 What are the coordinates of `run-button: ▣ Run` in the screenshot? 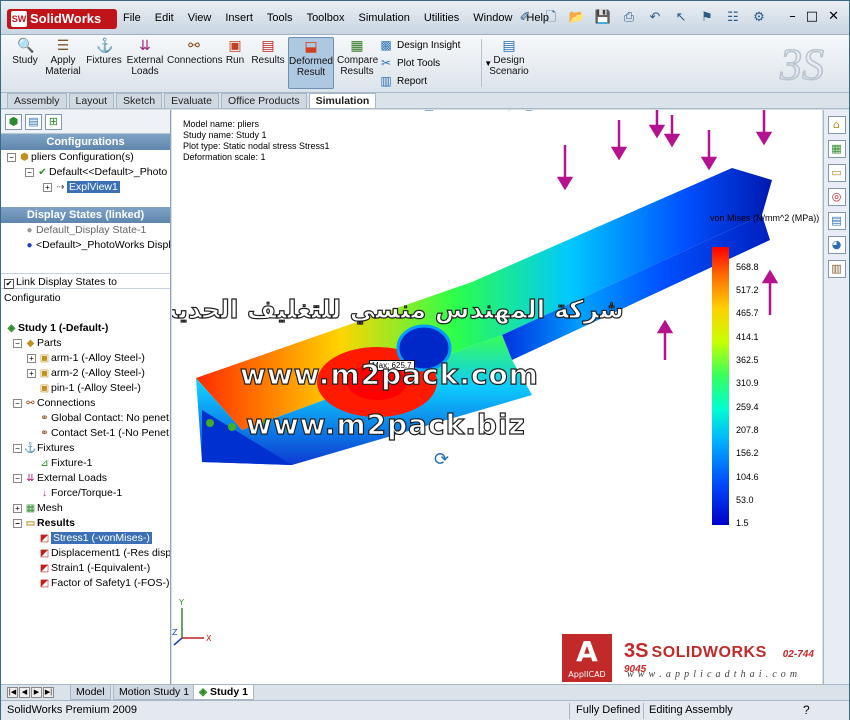 It's located at (235, 51).